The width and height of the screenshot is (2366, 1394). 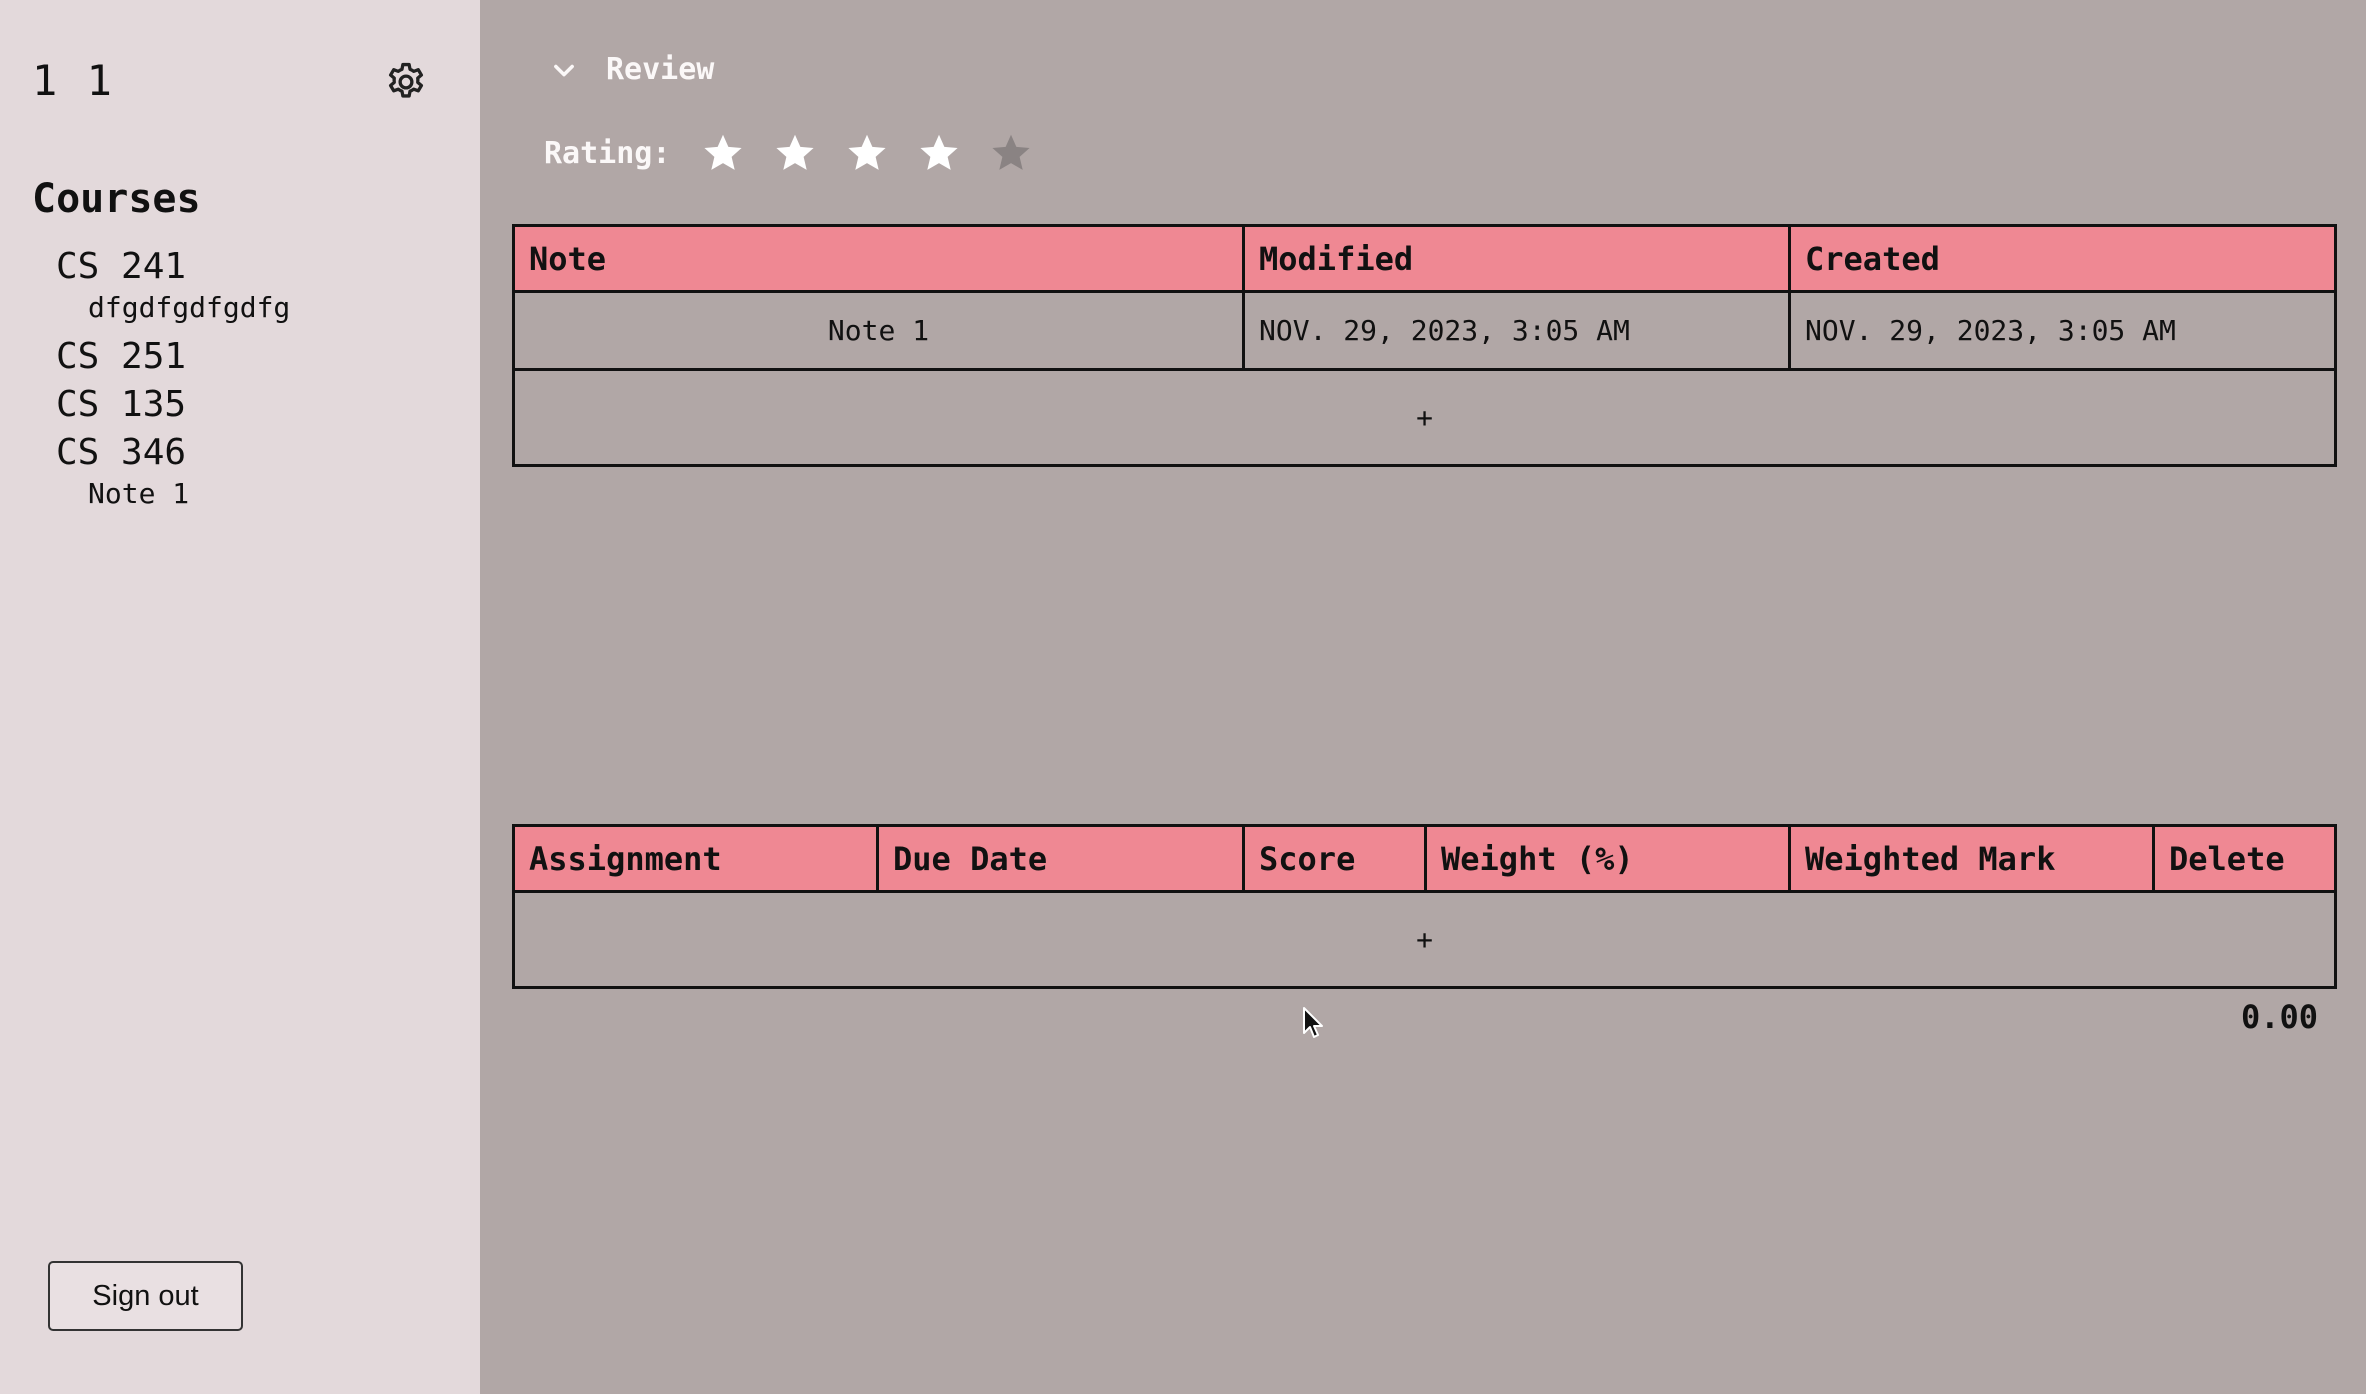 What do you see at coordinates (173, 267) in the screenshot?
I see `course-link: CS 241` at bounding box center [173, 267].